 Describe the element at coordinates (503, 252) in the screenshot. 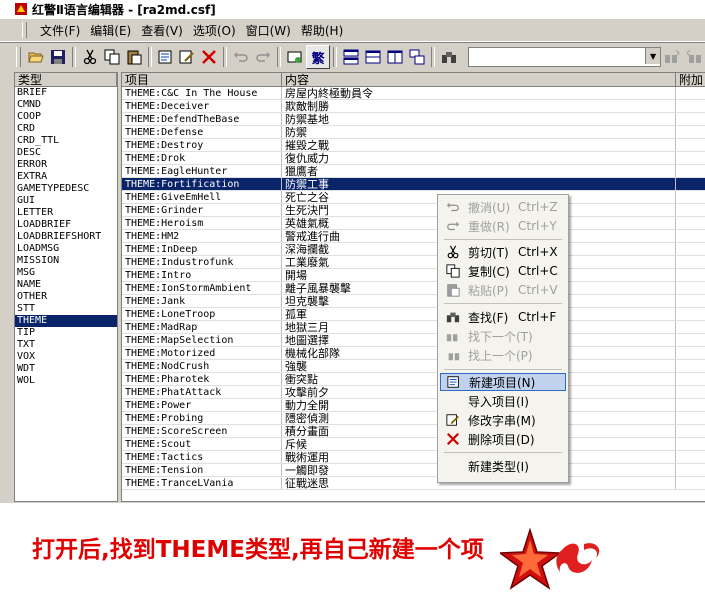

I see `menu-cut: 剪切(T) Ctrl+X` at that location.